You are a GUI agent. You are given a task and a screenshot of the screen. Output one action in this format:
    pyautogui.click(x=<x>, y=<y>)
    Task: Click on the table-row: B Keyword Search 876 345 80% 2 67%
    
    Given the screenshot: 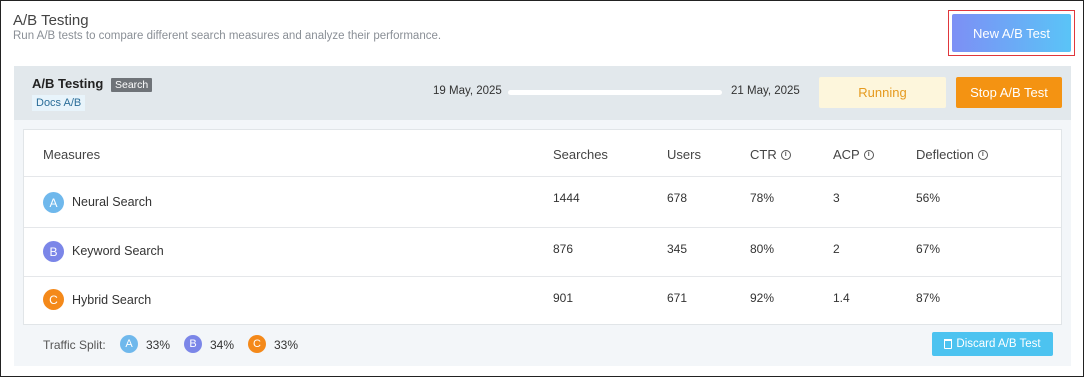 What is the action you would take?
    pyautogui.click(x=542, y=251)
    